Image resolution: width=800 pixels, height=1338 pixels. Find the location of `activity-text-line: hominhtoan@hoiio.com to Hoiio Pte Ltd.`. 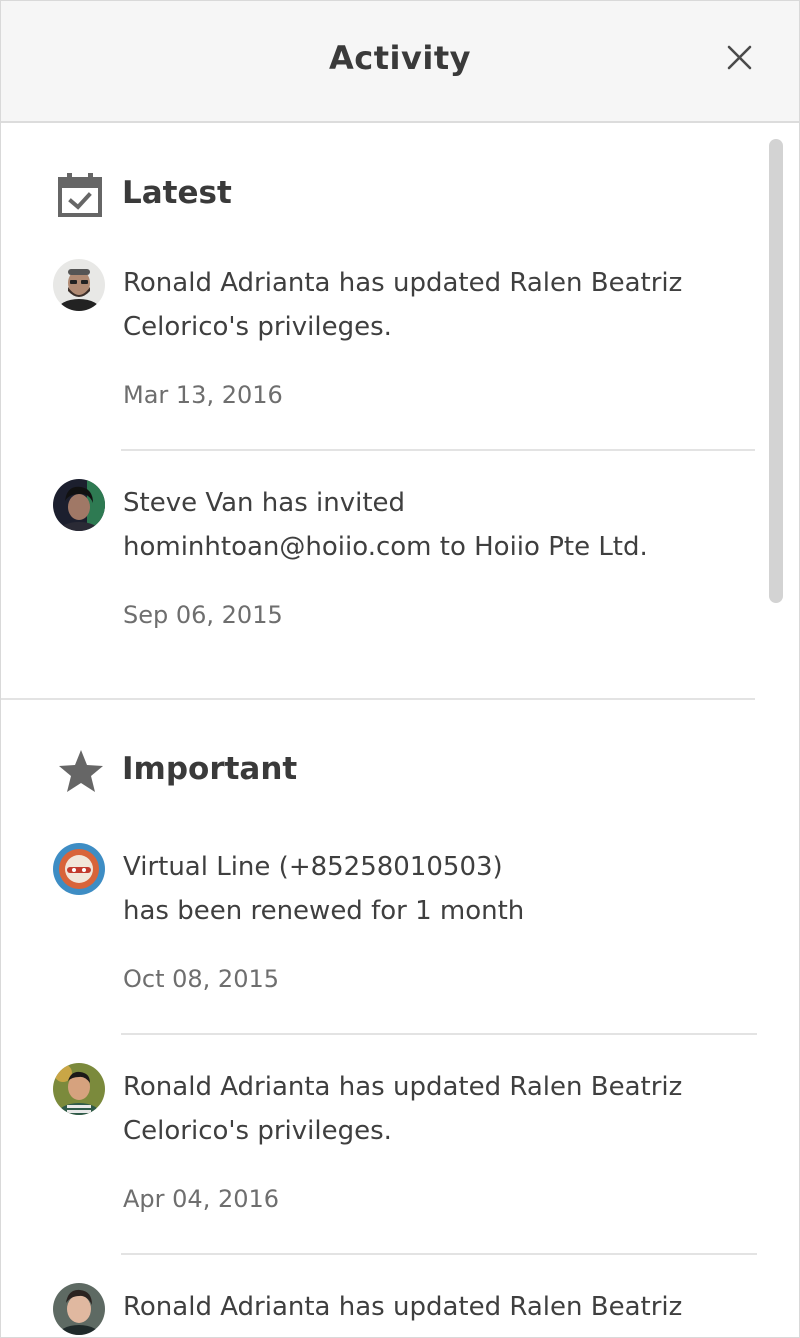

activity-text-line: hominhtoan@hoiio.com to Hoiio Pte Ltd. is located at coordinates (385, 547).